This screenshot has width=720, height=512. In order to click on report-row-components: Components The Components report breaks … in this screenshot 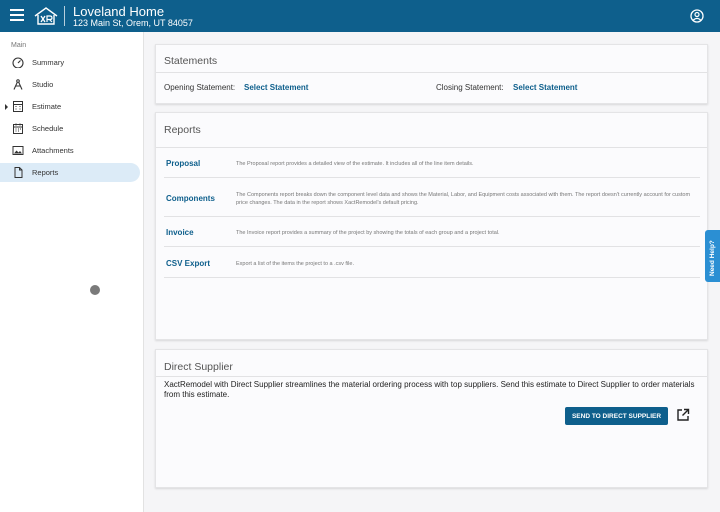, I will do `click(428, 197)`.